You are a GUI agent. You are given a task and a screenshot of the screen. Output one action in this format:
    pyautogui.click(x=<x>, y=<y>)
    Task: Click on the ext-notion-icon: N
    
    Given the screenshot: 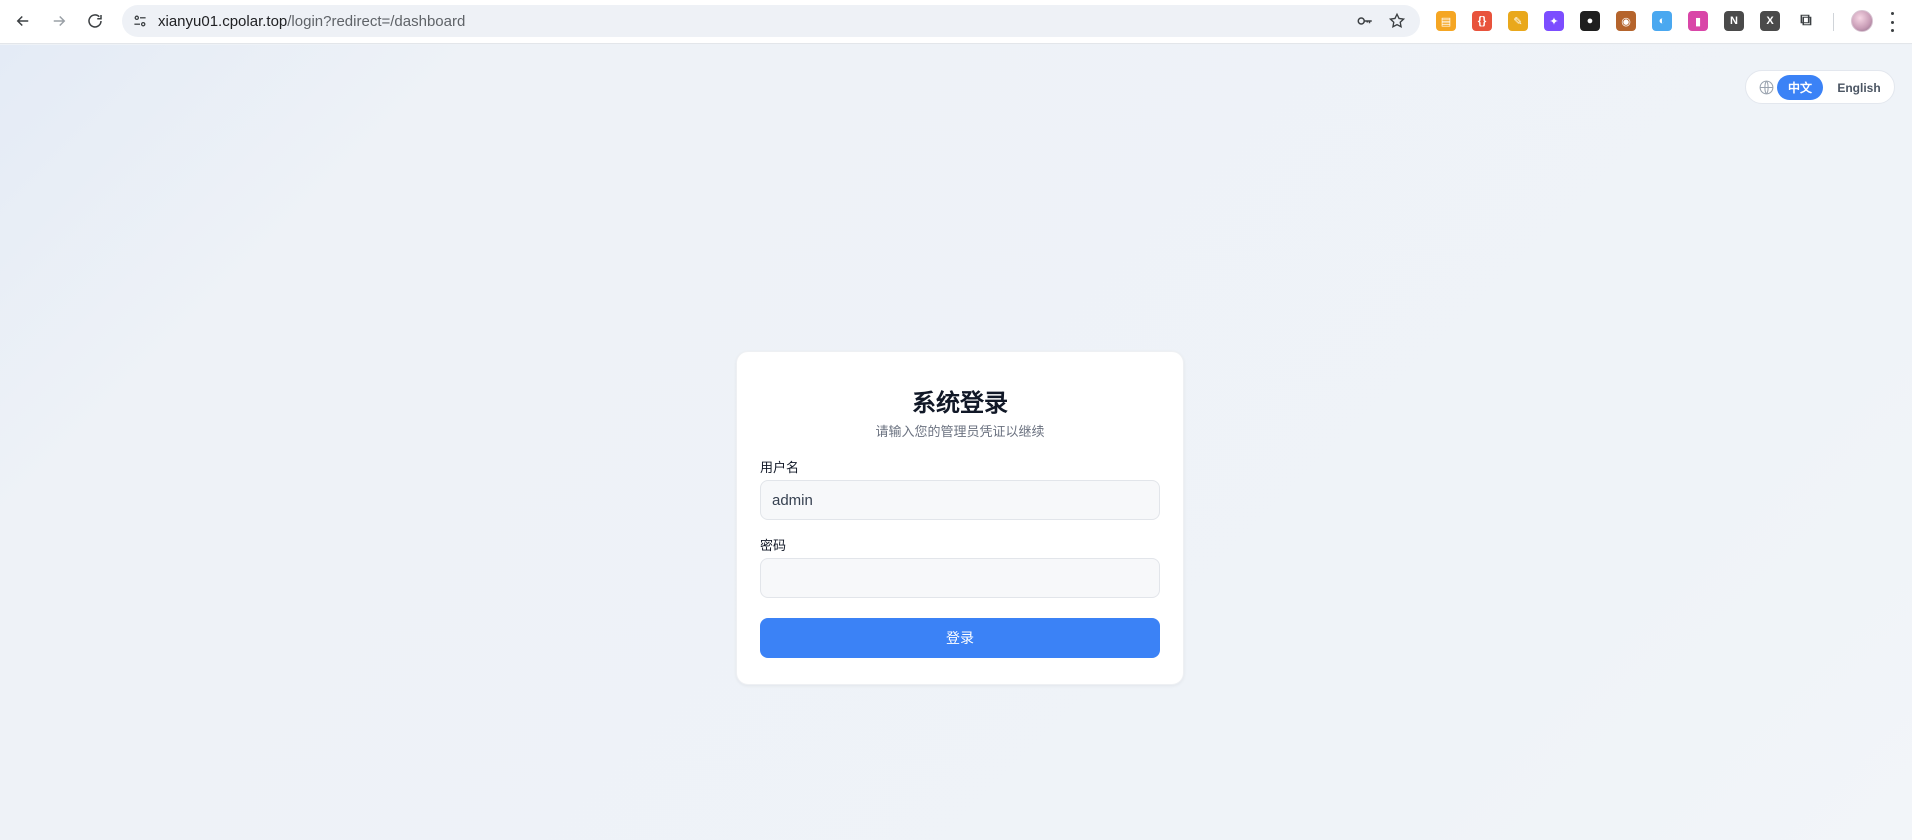 What is the action you would take?
    pyautogui.click(x=1734, y=21)
    